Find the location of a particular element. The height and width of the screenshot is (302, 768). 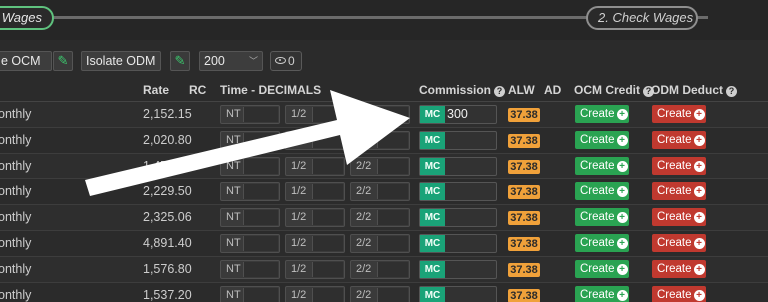

header-rc: RC is located at coordinates (197, 90).